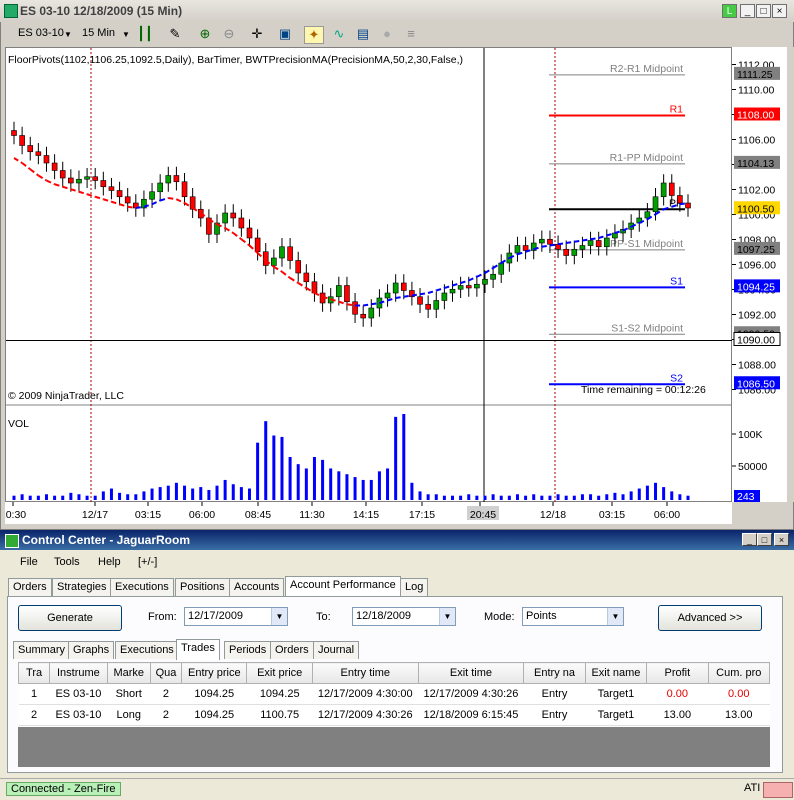  Describe the element at coordinates (42, 650) in the screenshot. I see `subtab-summary: Summary` at that location.